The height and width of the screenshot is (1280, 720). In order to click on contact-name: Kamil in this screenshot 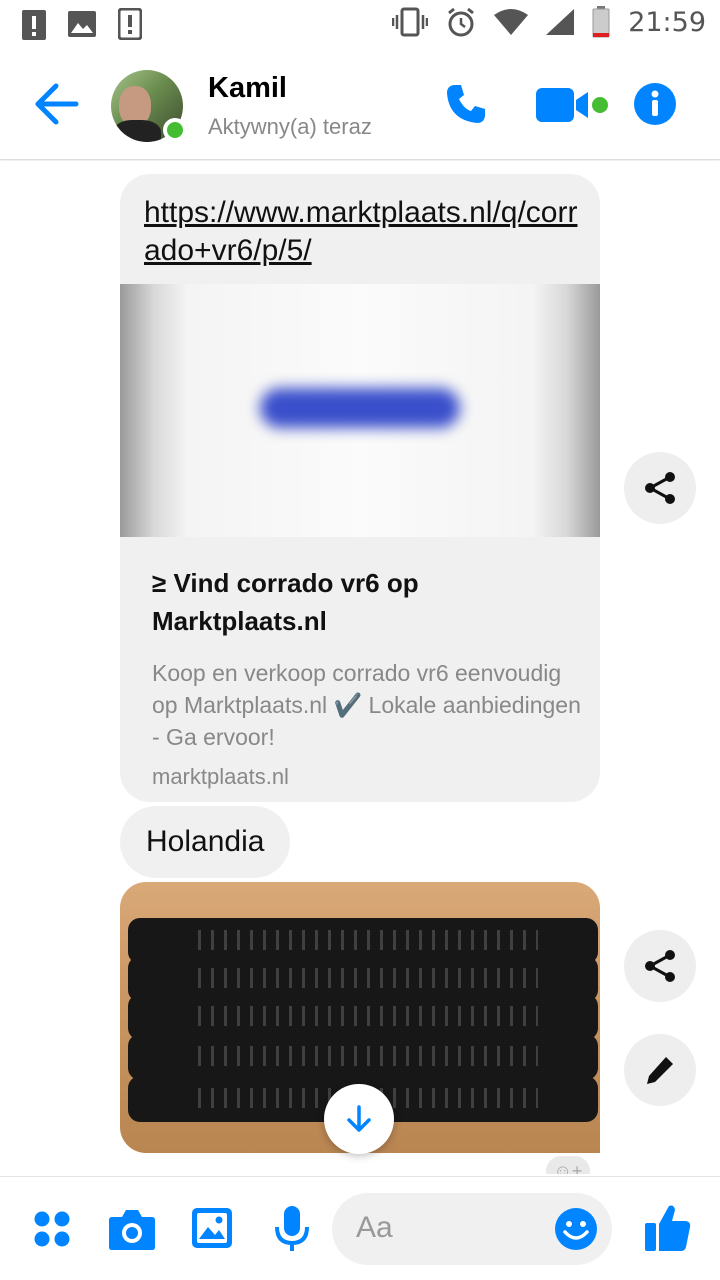, I will do `click(247, 88)`.